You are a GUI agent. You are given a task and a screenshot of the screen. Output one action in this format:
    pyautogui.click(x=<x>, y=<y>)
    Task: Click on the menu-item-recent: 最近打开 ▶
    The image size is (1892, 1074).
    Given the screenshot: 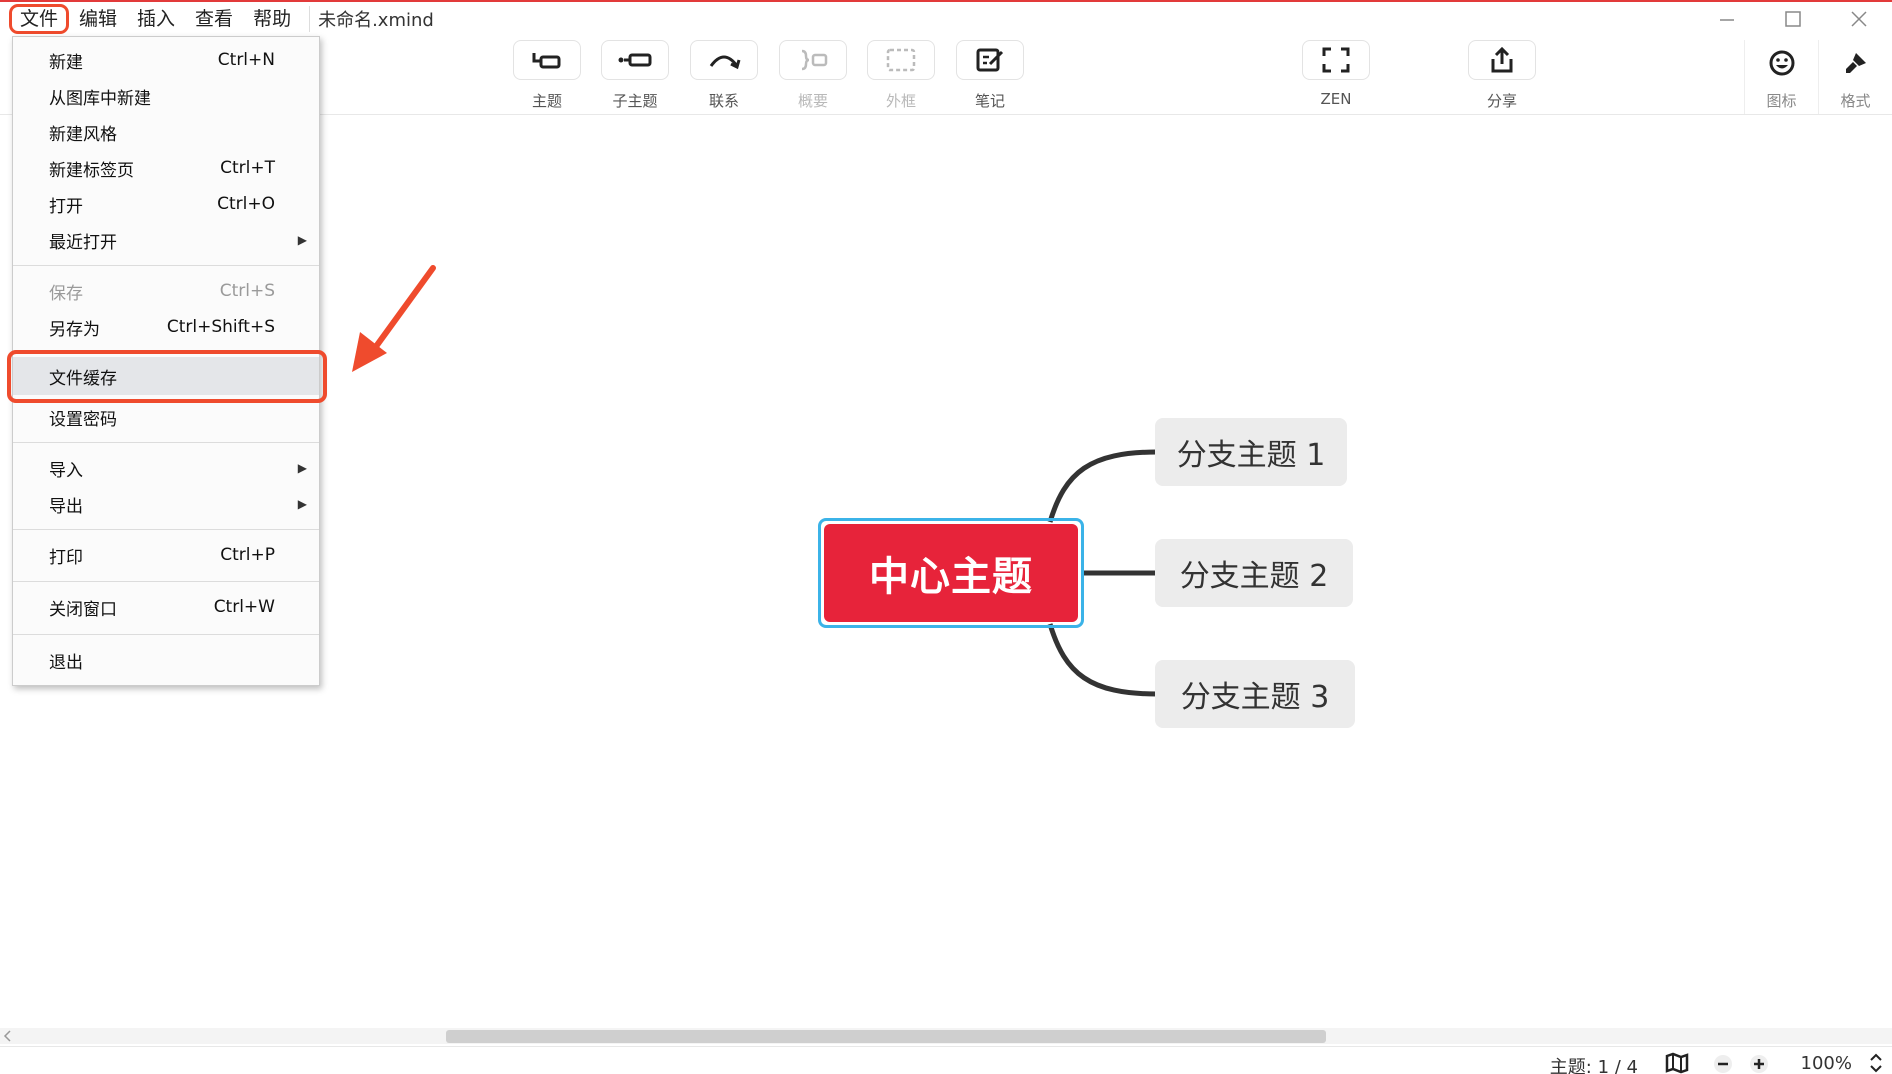 What is the action you would take?
    pyautogui.click(x=166, y=240)
    